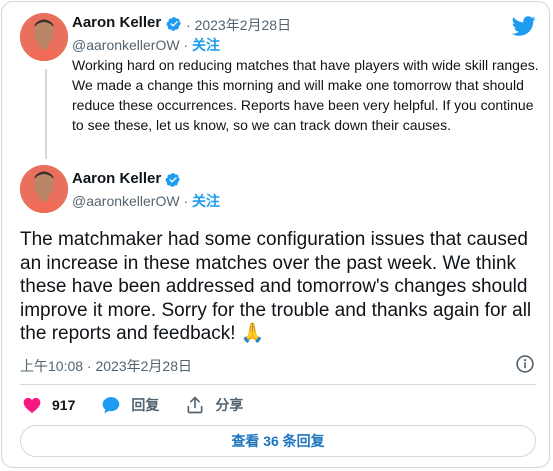 Image resolution: width=553 pixels, height=471 pixels. What do you see at coordinates (524, 26) in the screenshot?
I see `twitter-bird-icon` at bounding box center [524, 26].